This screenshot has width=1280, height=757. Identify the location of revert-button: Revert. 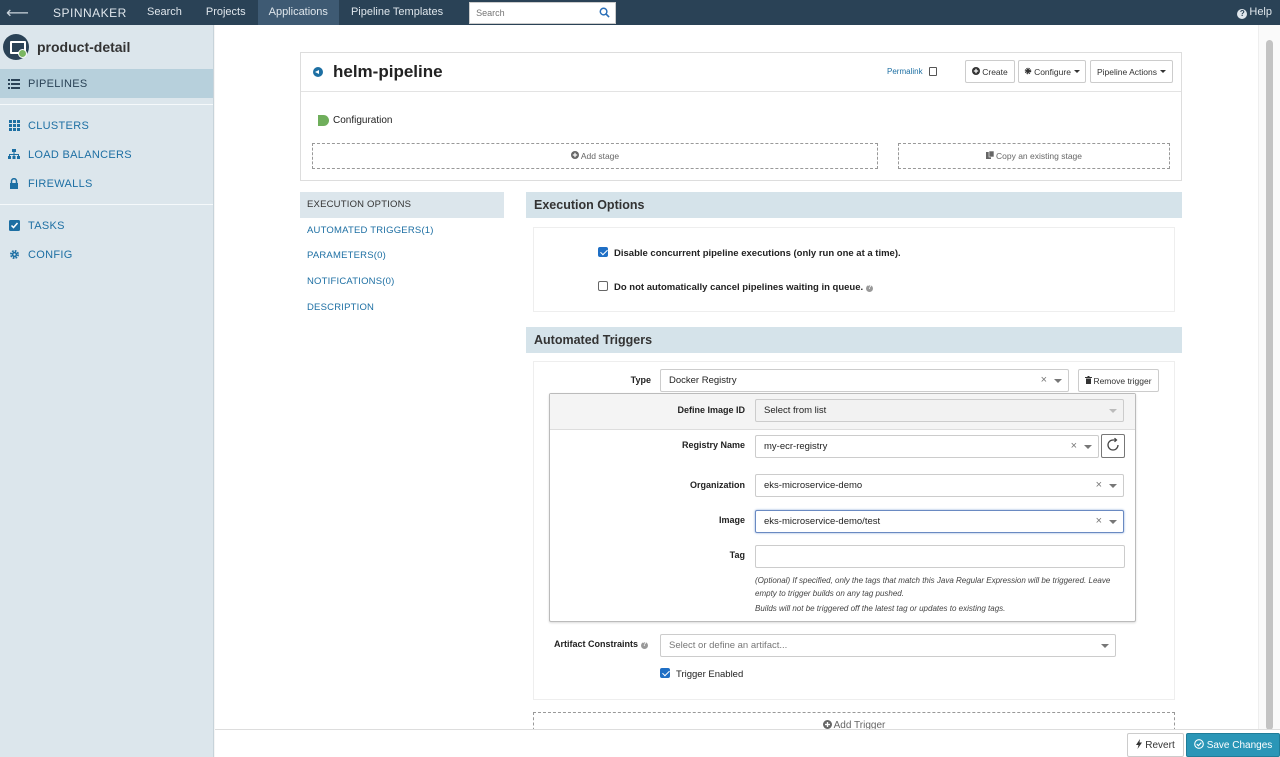
(1155, 745).